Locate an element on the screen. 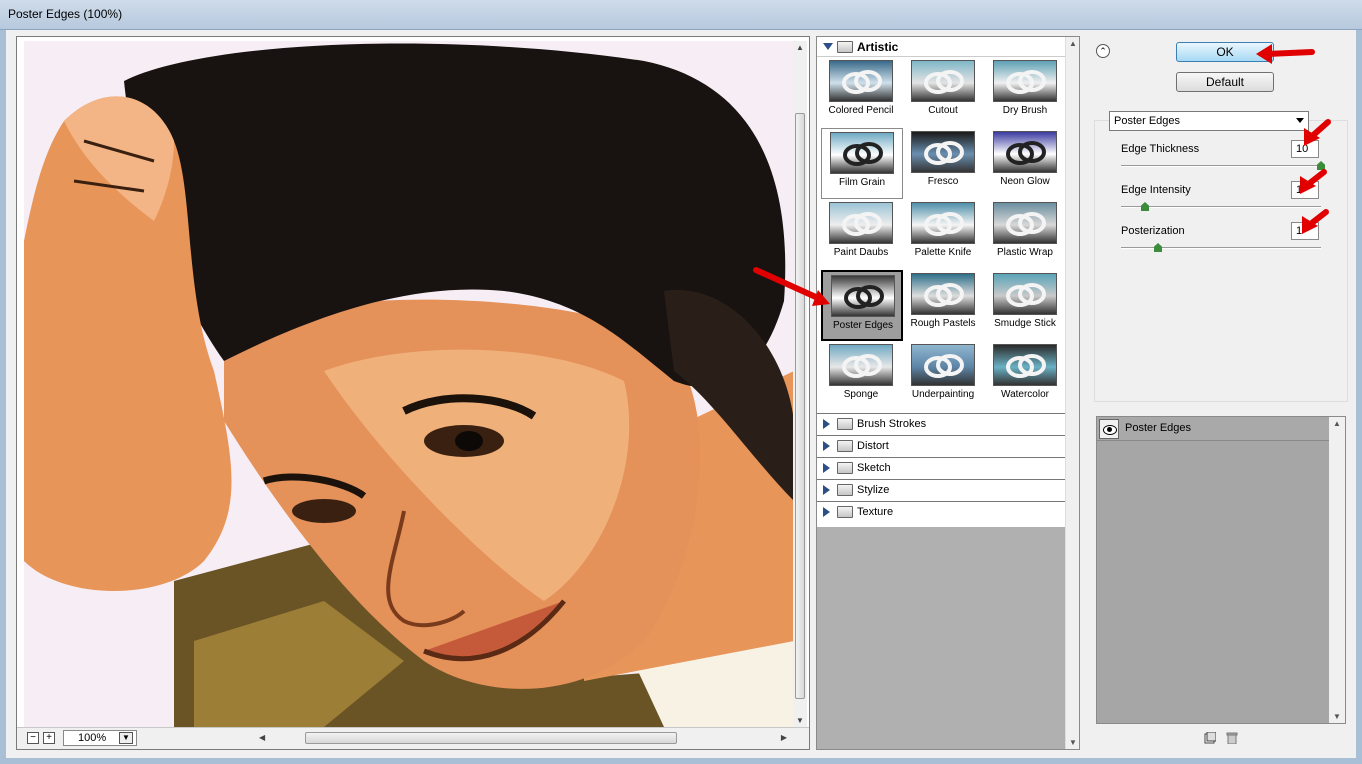  filter-select: Poster Edges is located at coordinates (1209, 121).